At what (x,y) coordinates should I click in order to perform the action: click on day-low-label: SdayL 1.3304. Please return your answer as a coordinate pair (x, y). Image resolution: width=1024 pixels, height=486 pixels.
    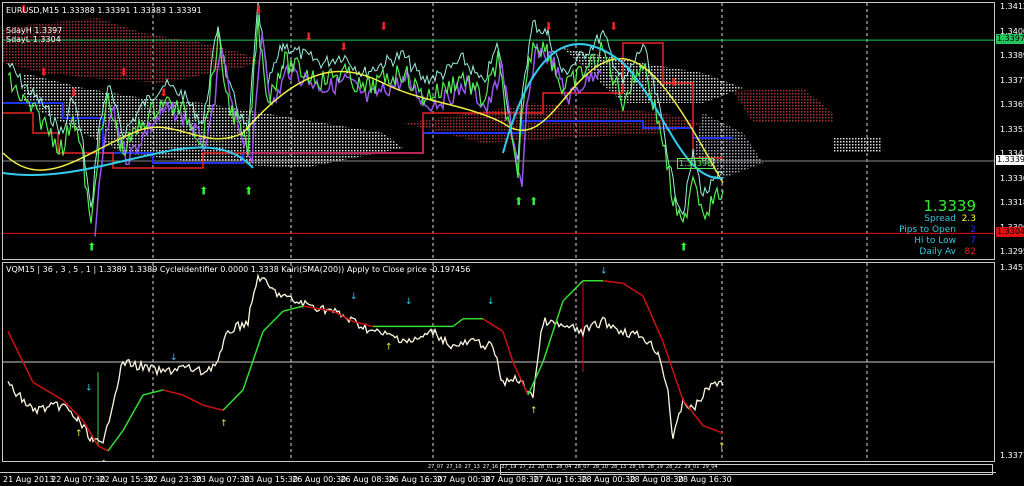
    Looking at the image, I should click on (33, 39).